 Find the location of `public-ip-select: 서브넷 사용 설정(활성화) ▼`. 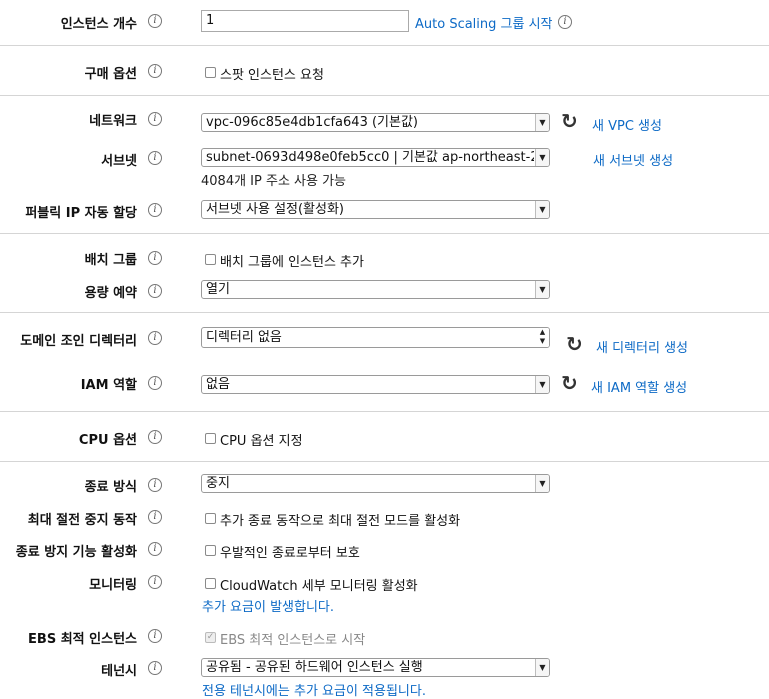

public-ip-select: 서브넷 사용 설정(활성화) ▼ is located at coordinates (375, 209).